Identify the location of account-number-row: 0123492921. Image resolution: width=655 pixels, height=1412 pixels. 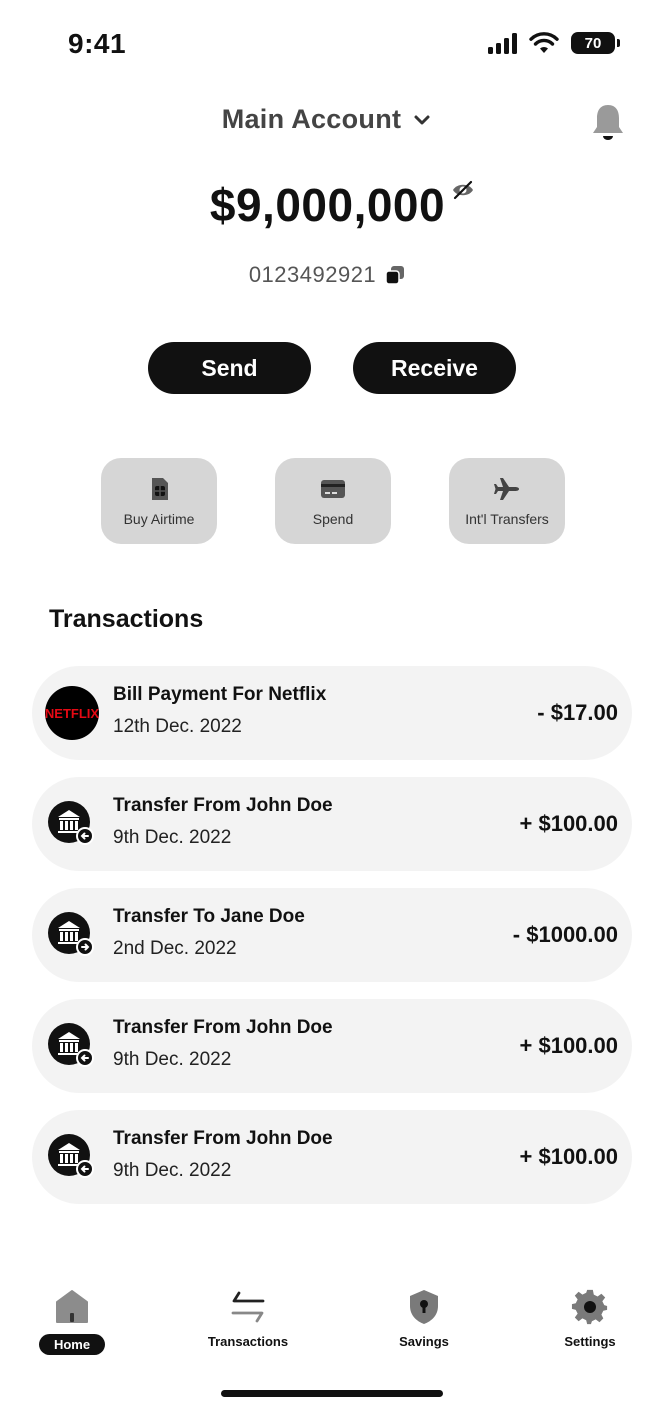
(327, 275).